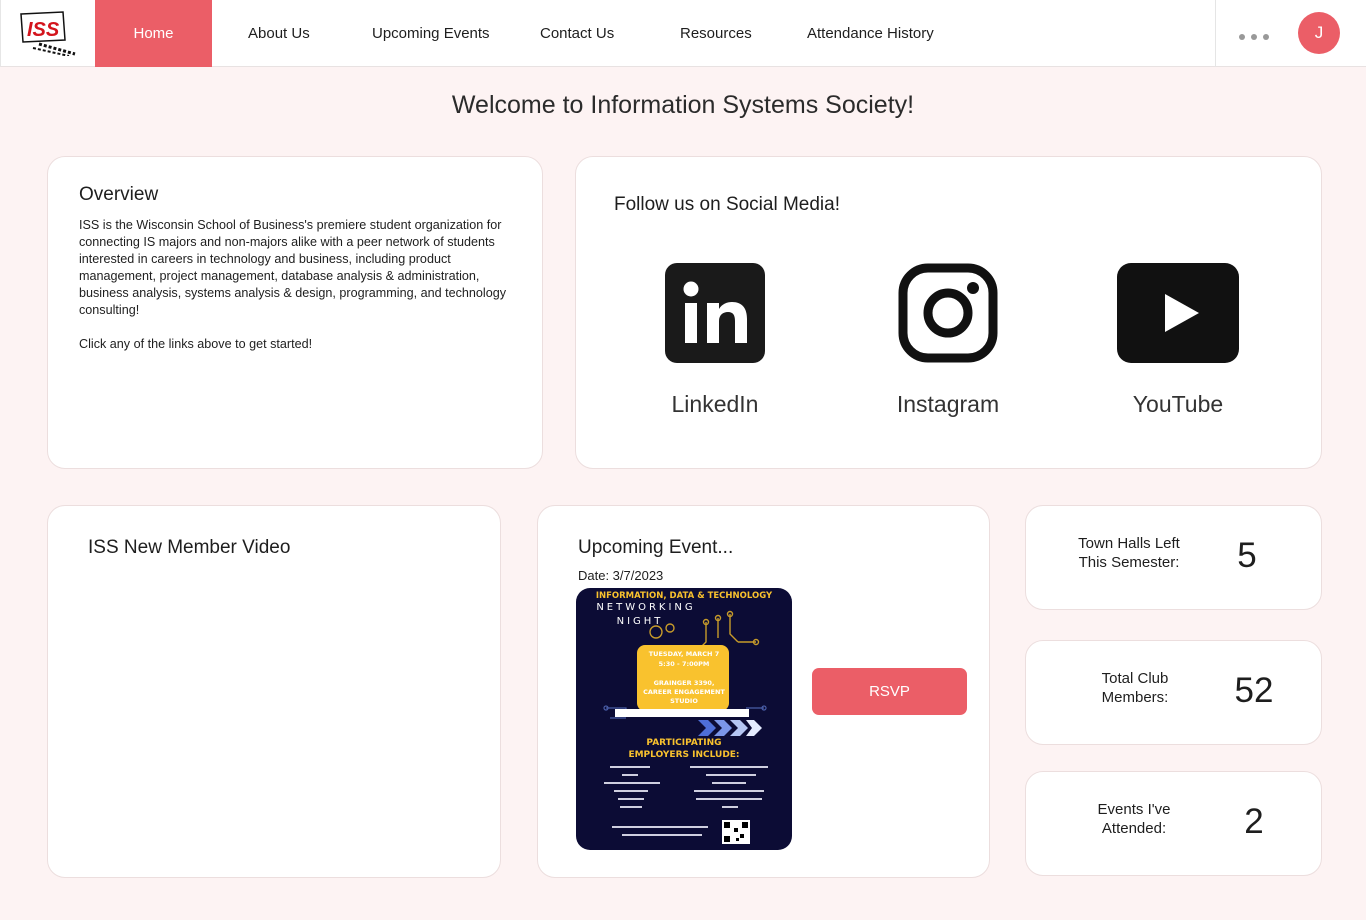 Image resolution: width=1366 pixels, height=920 pixels. I want to click on nav-home: Home, so click(153, 33).